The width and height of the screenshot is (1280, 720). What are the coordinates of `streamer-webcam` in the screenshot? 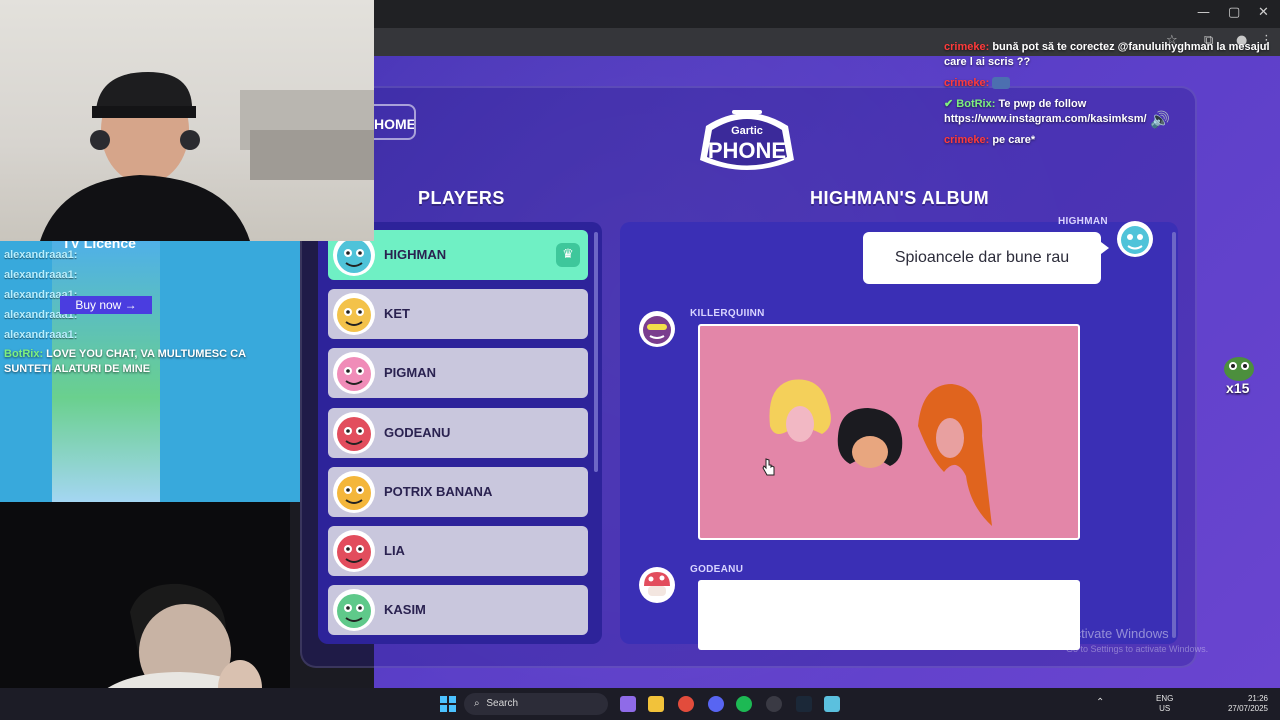 It's located at (187, 120).